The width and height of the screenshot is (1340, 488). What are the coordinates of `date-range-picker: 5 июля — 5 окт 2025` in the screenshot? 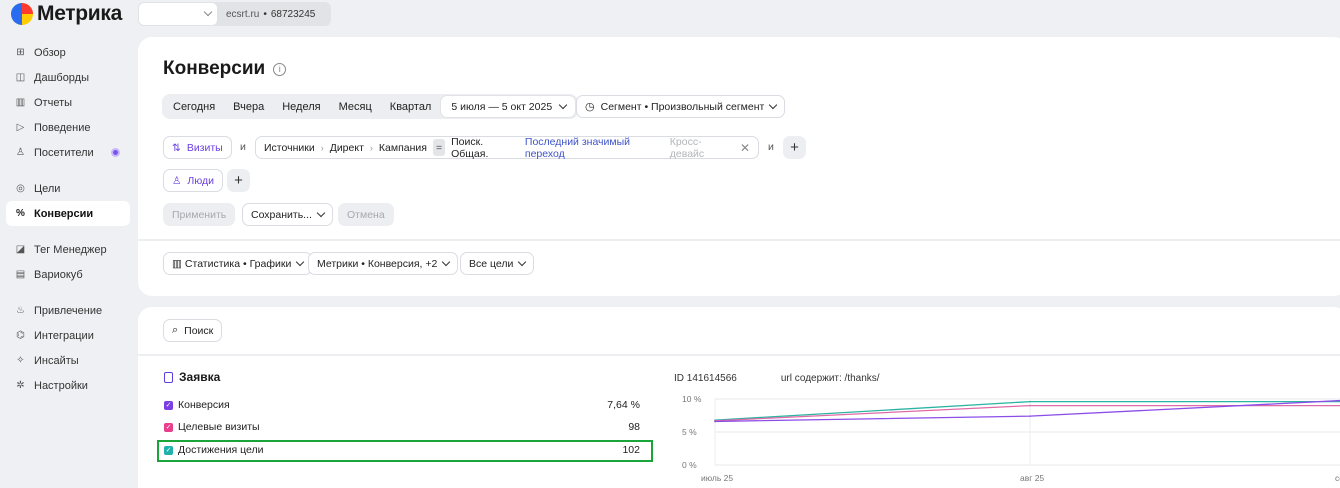 It's located at (508, 106).